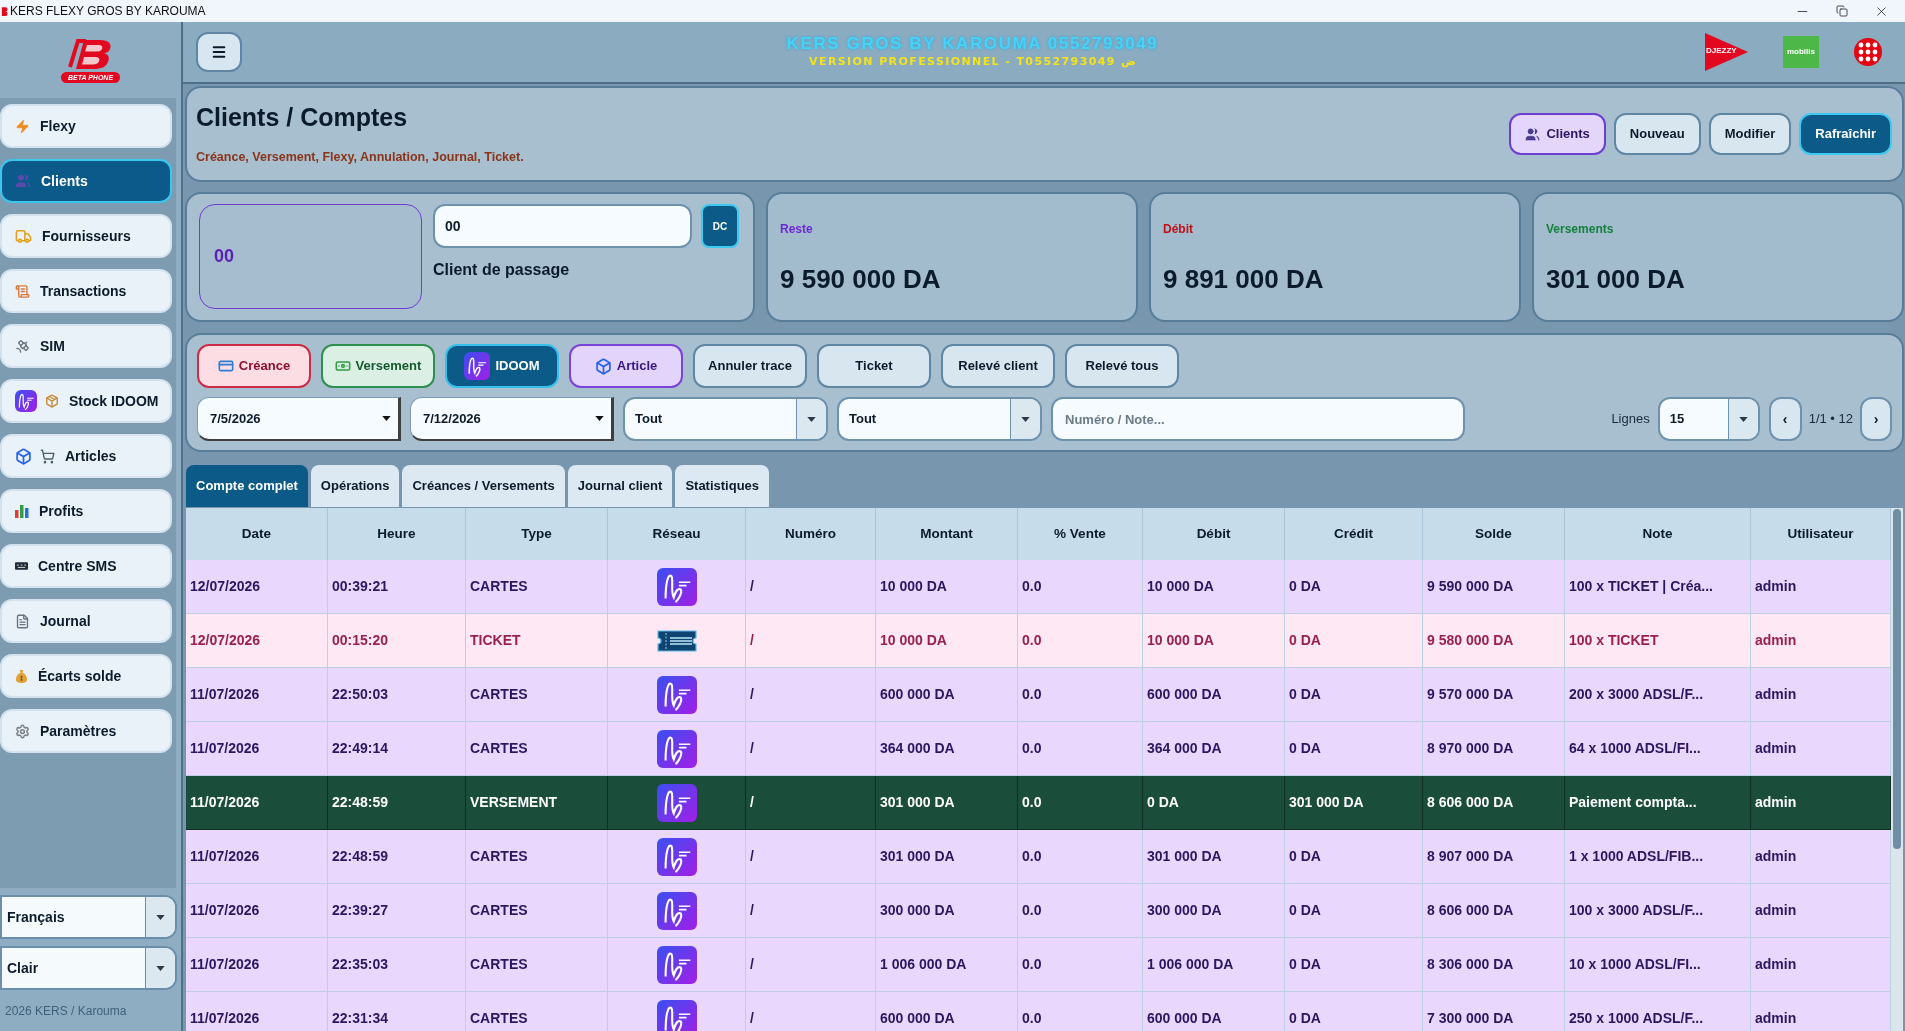  Describe the element at coordinates (86, 236) in the screenshot. I see `sidebar-item: Fournisseurs` at that location.